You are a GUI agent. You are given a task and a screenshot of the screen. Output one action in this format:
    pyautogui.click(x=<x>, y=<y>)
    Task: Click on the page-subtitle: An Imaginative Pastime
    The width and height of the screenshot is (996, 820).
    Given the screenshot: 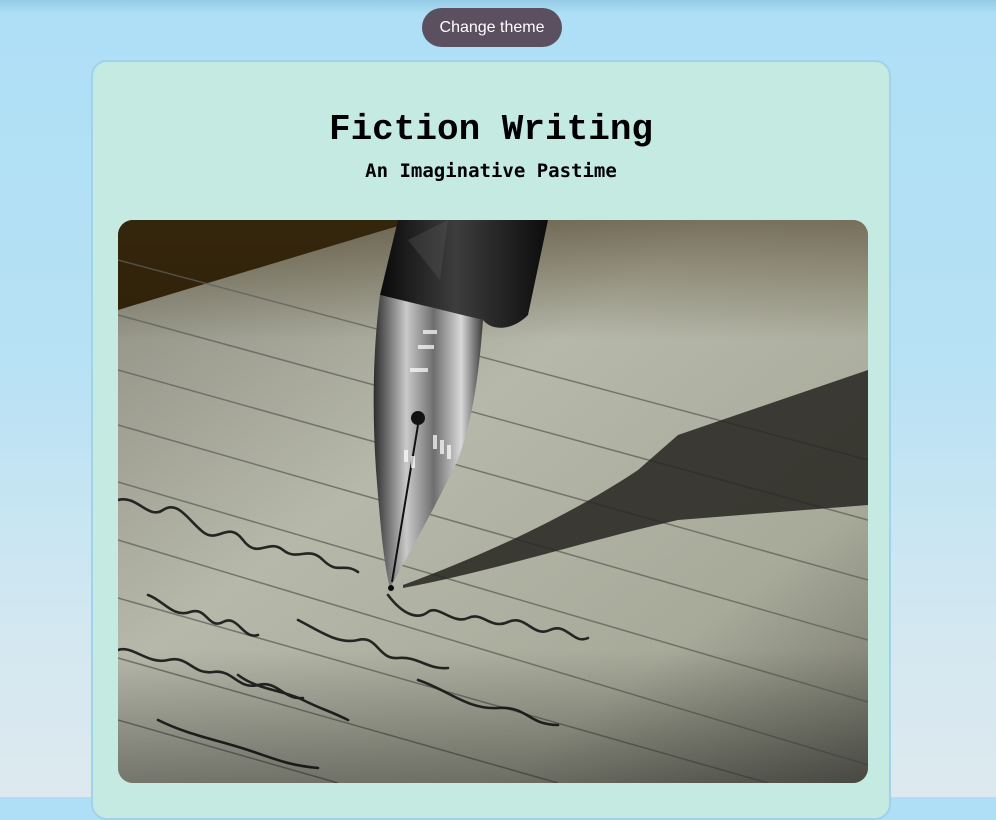 What is the action you would take?
    pyautogui.click(x=491, y=171)
    